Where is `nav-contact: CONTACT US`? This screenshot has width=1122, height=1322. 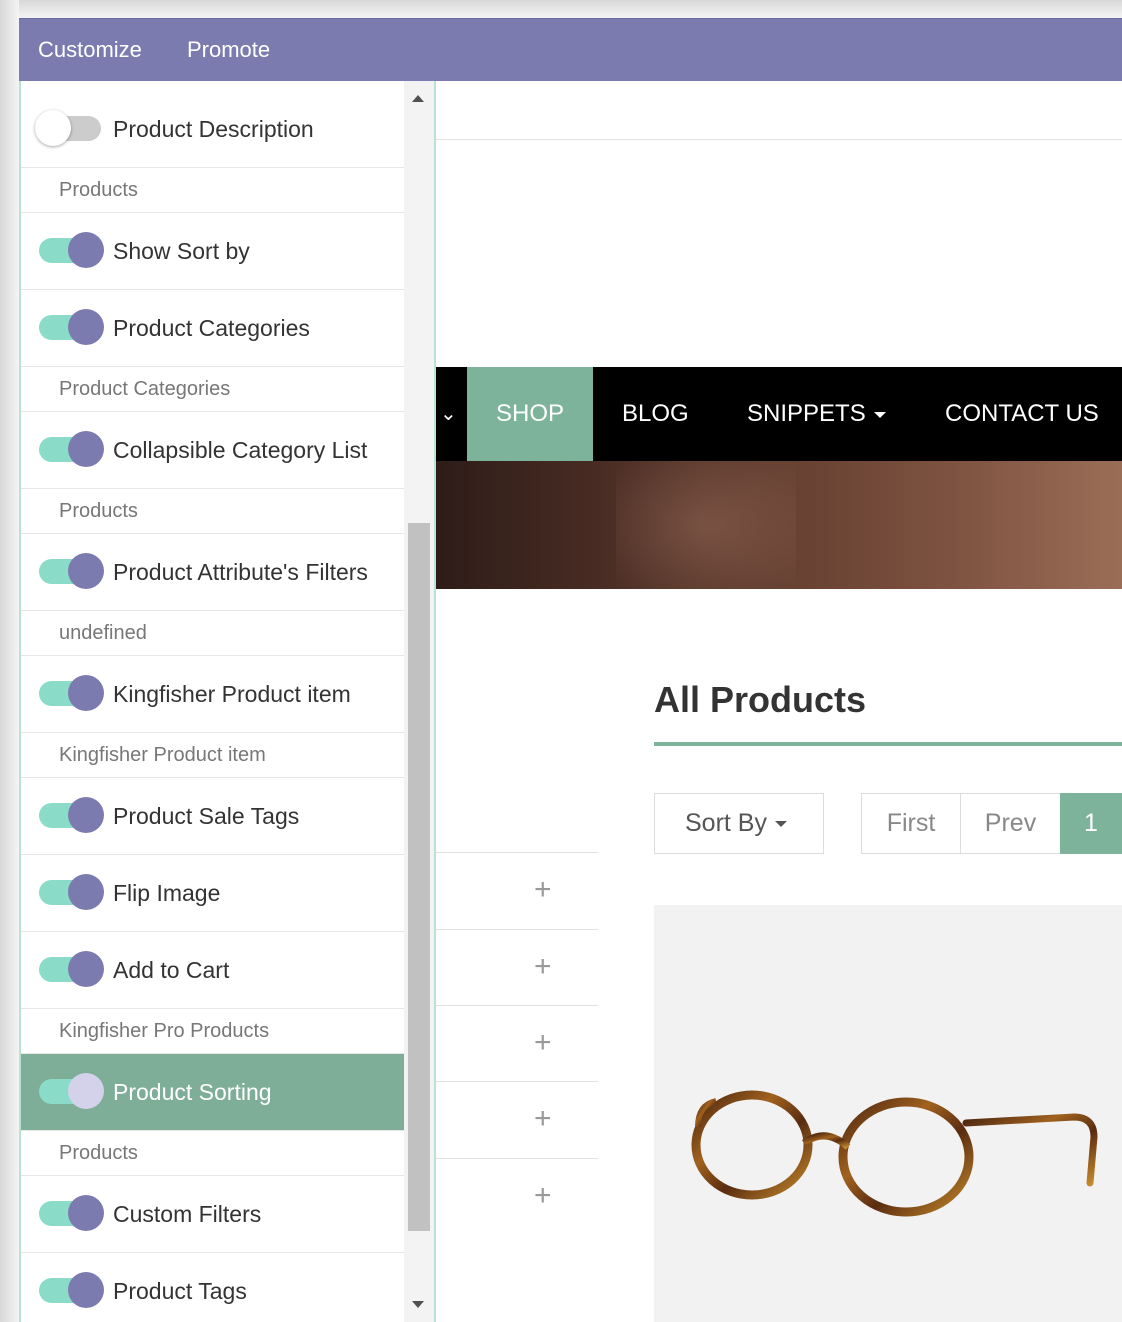
nav-contact: CONTACT US is located at coordinates (1022, 414).